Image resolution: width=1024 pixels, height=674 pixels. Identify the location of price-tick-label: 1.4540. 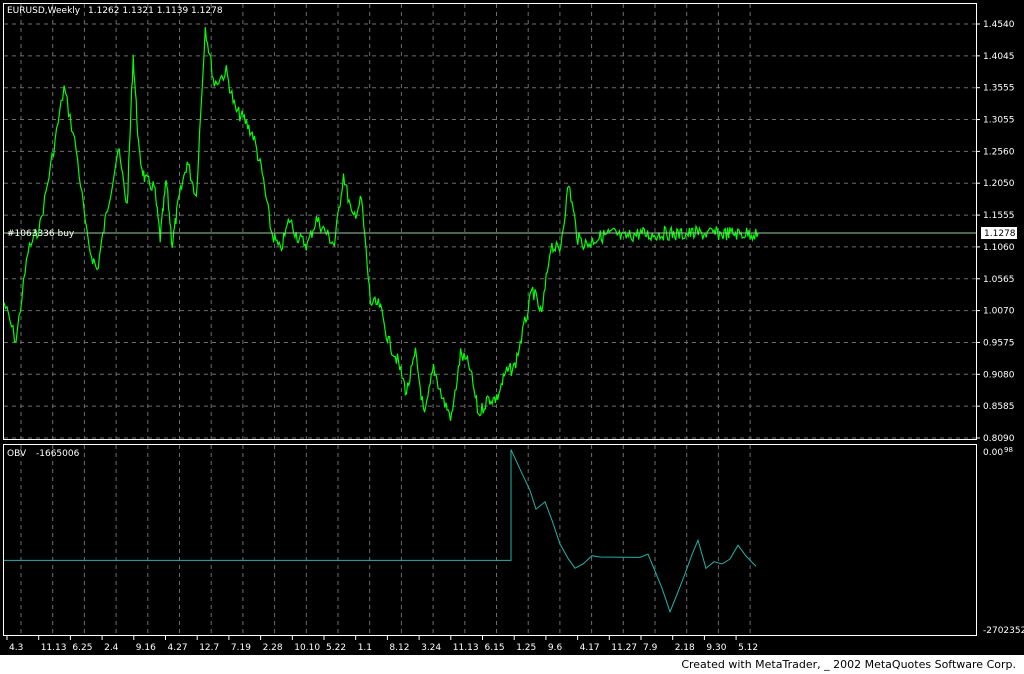
(999, 25).